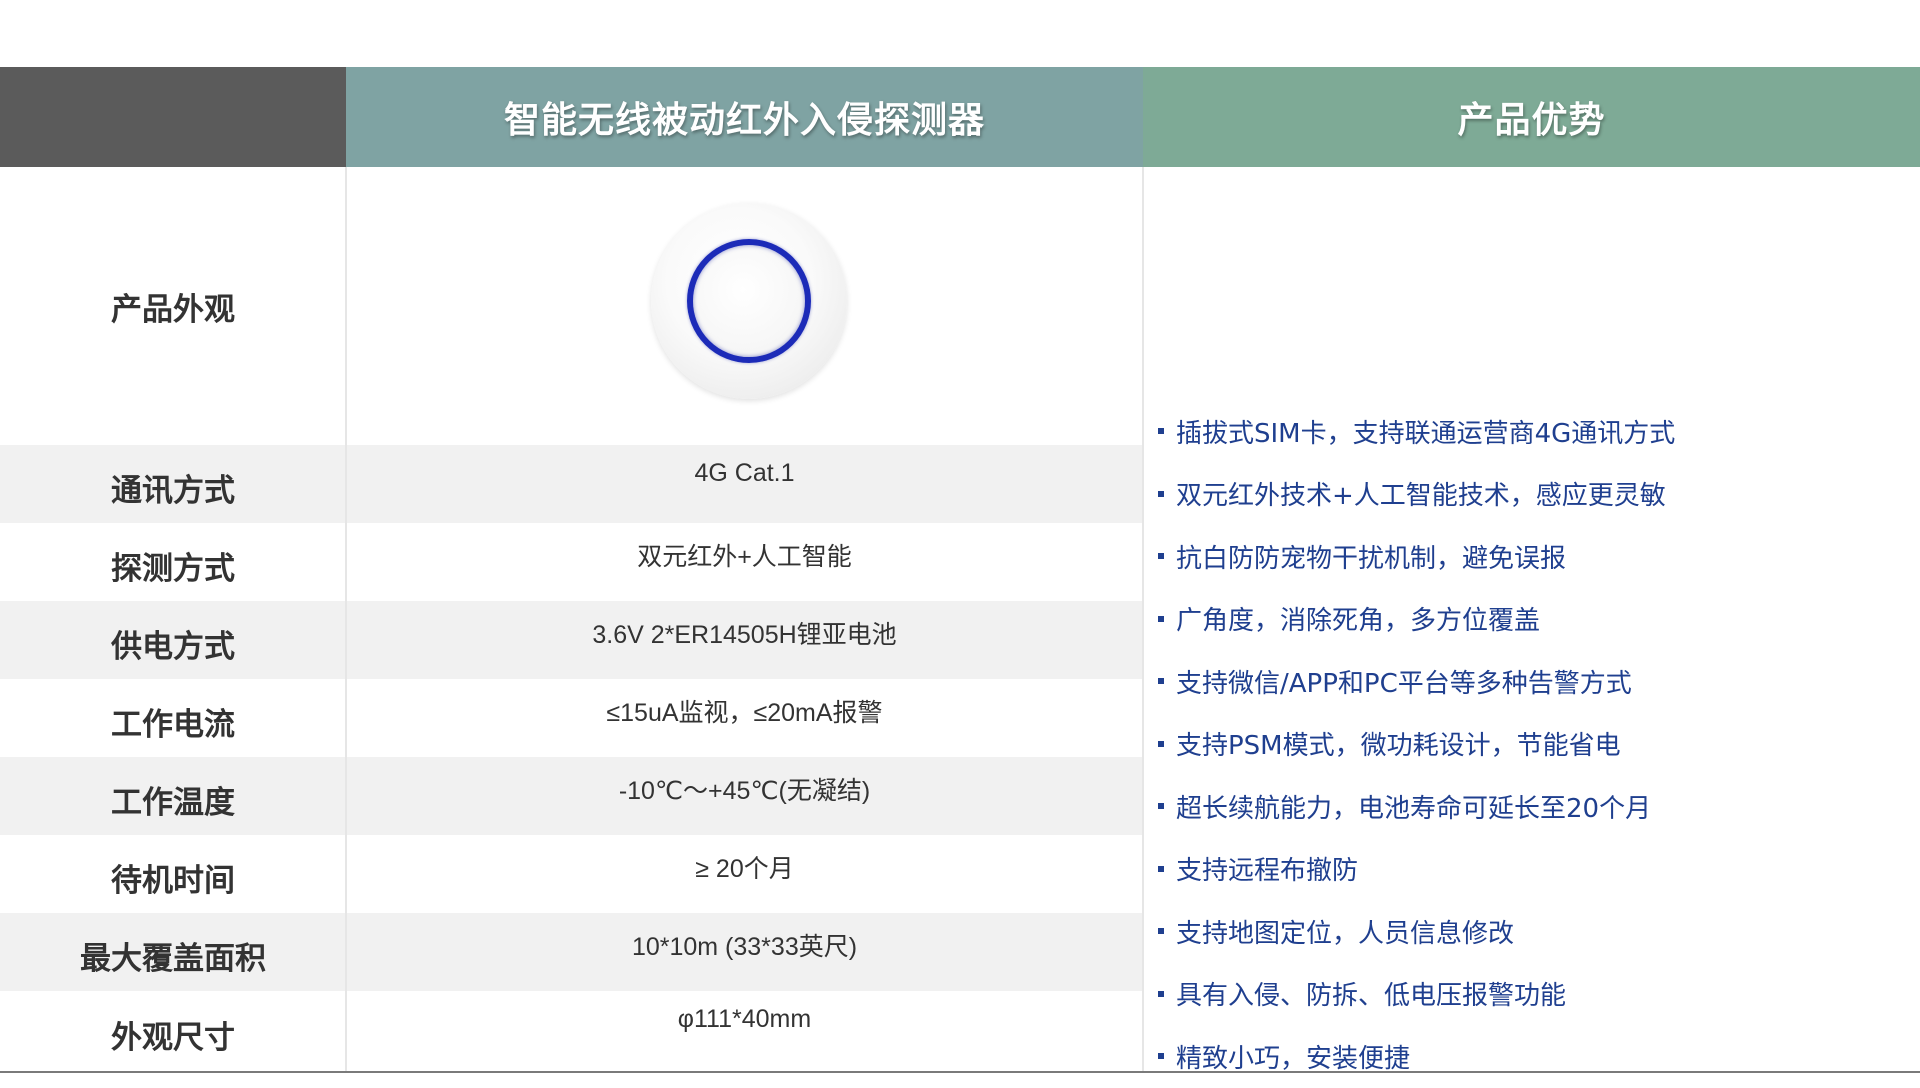 This screenshot has height=1088, width=1920. I want to click on spec-label: 外观尺寸, so click(173, 1037).